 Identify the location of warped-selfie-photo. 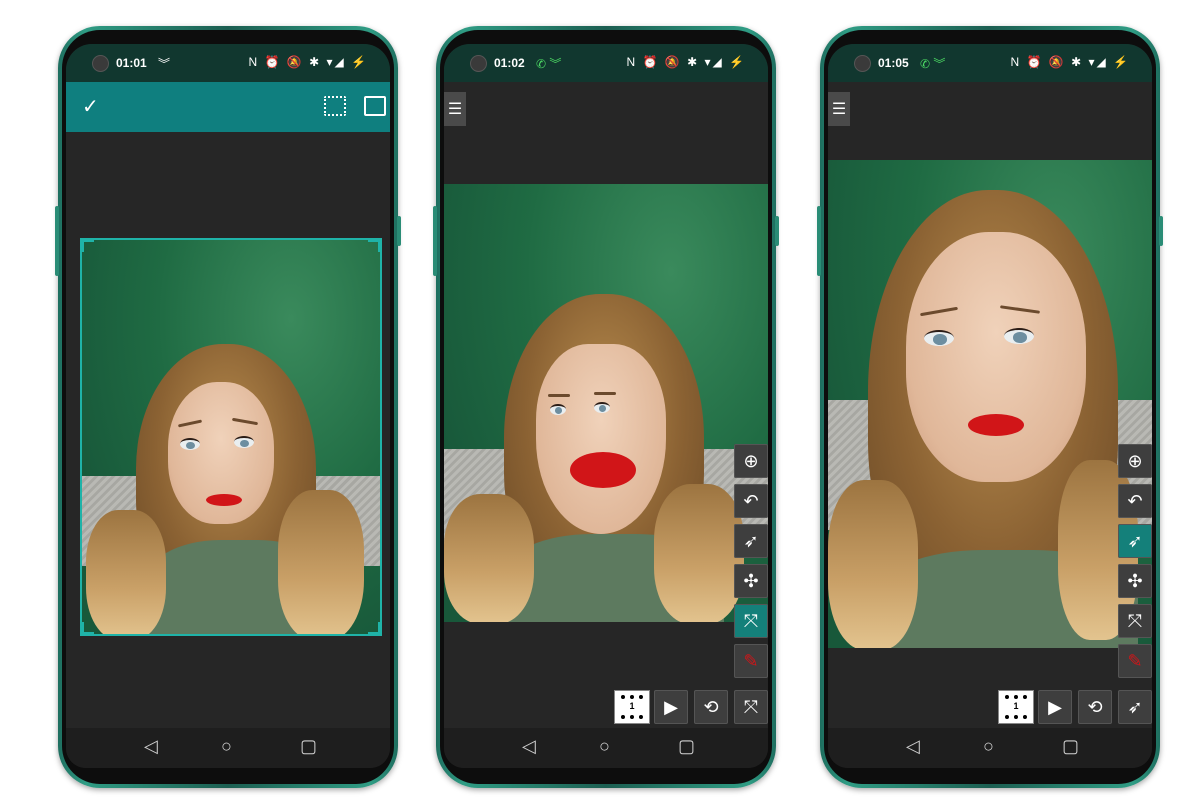
(606, 403).